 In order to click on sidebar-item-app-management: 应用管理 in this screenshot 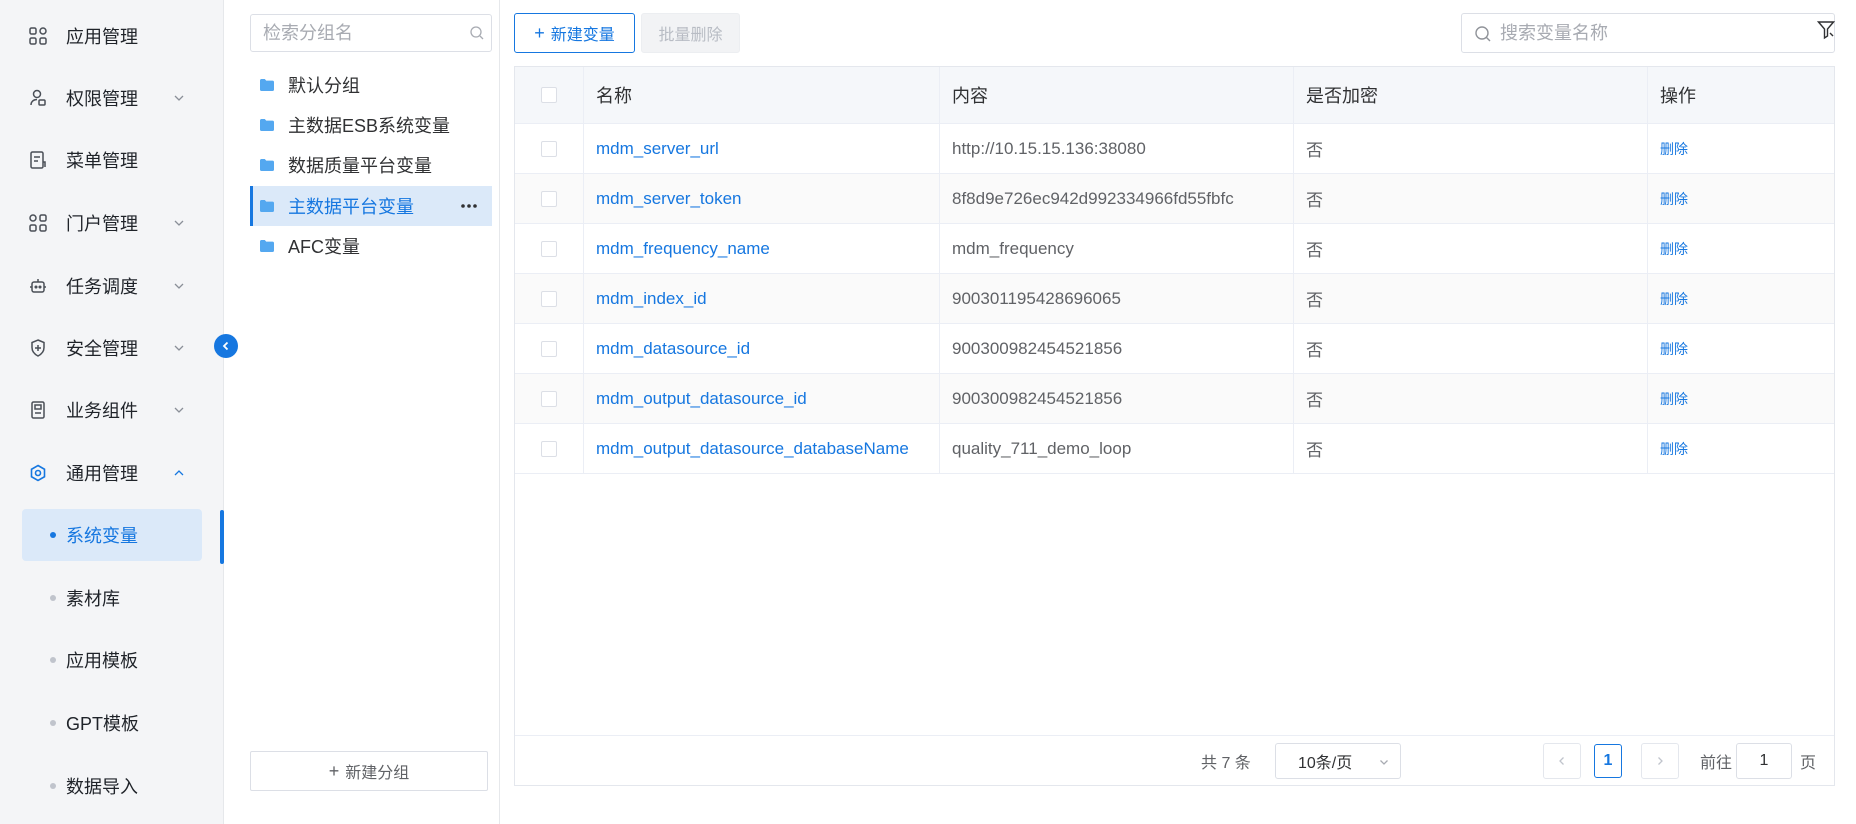, I will do `click(112, 36)`.